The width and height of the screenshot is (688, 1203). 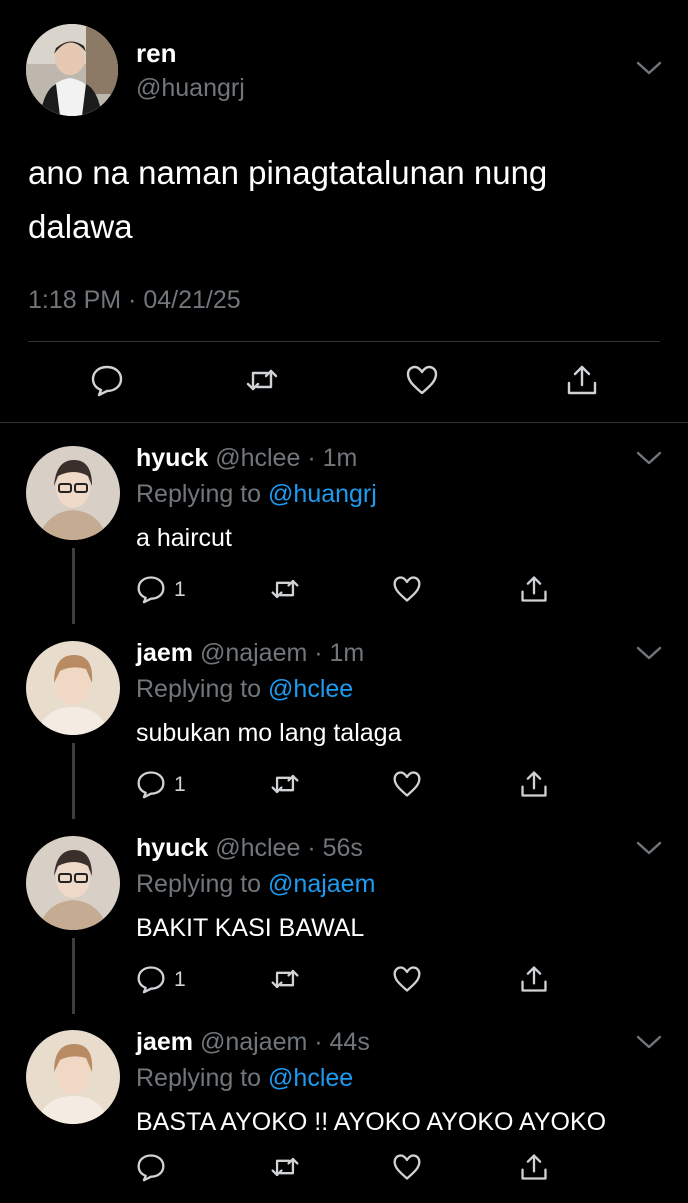 I want to click on reply-header: hyuck @hclee · 1m, so click(x=246, y=458).